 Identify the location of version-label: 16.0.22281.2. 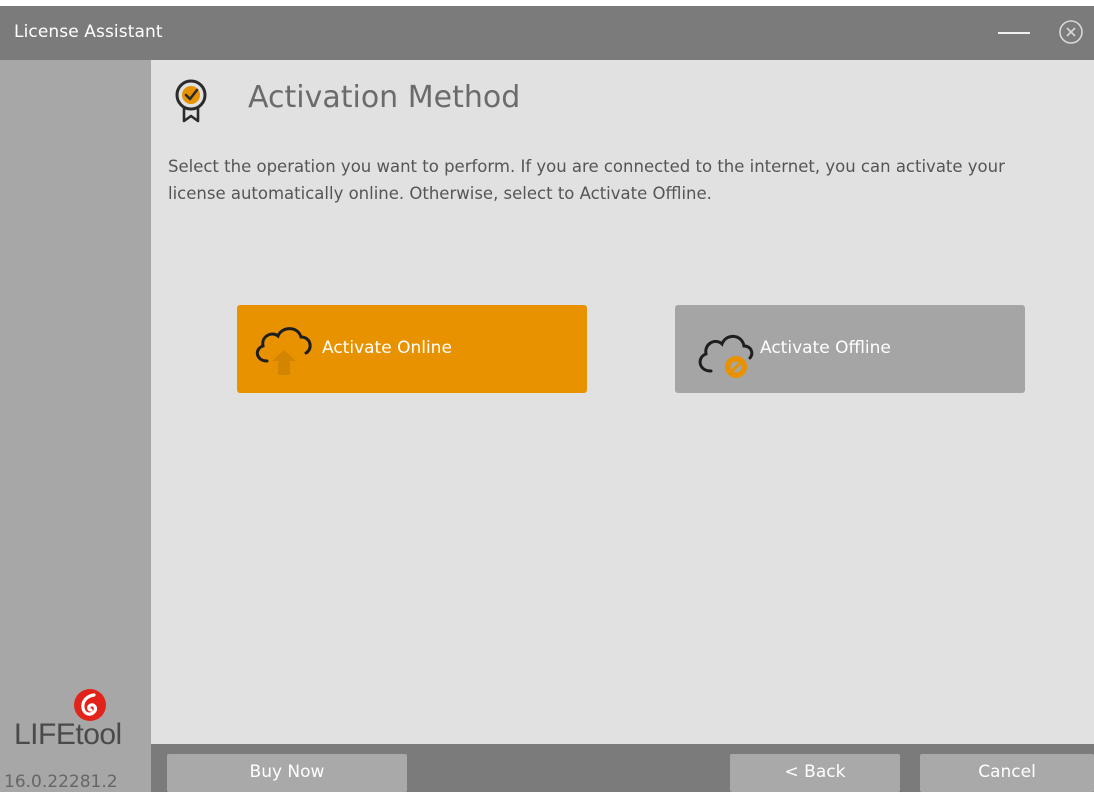
(61, 782).